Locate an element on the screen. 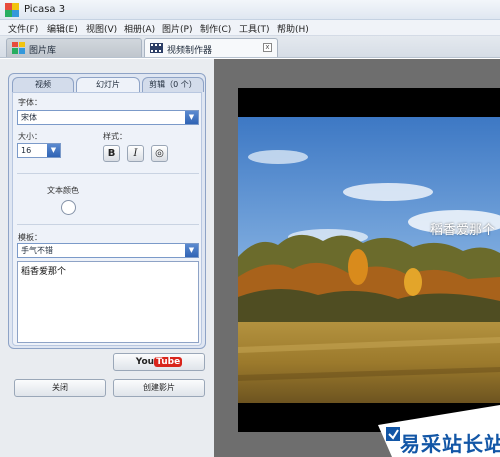 The width and height of the screenshot is (500, 457). size-select: 16 ▼ is located at coordinates (39, 150).